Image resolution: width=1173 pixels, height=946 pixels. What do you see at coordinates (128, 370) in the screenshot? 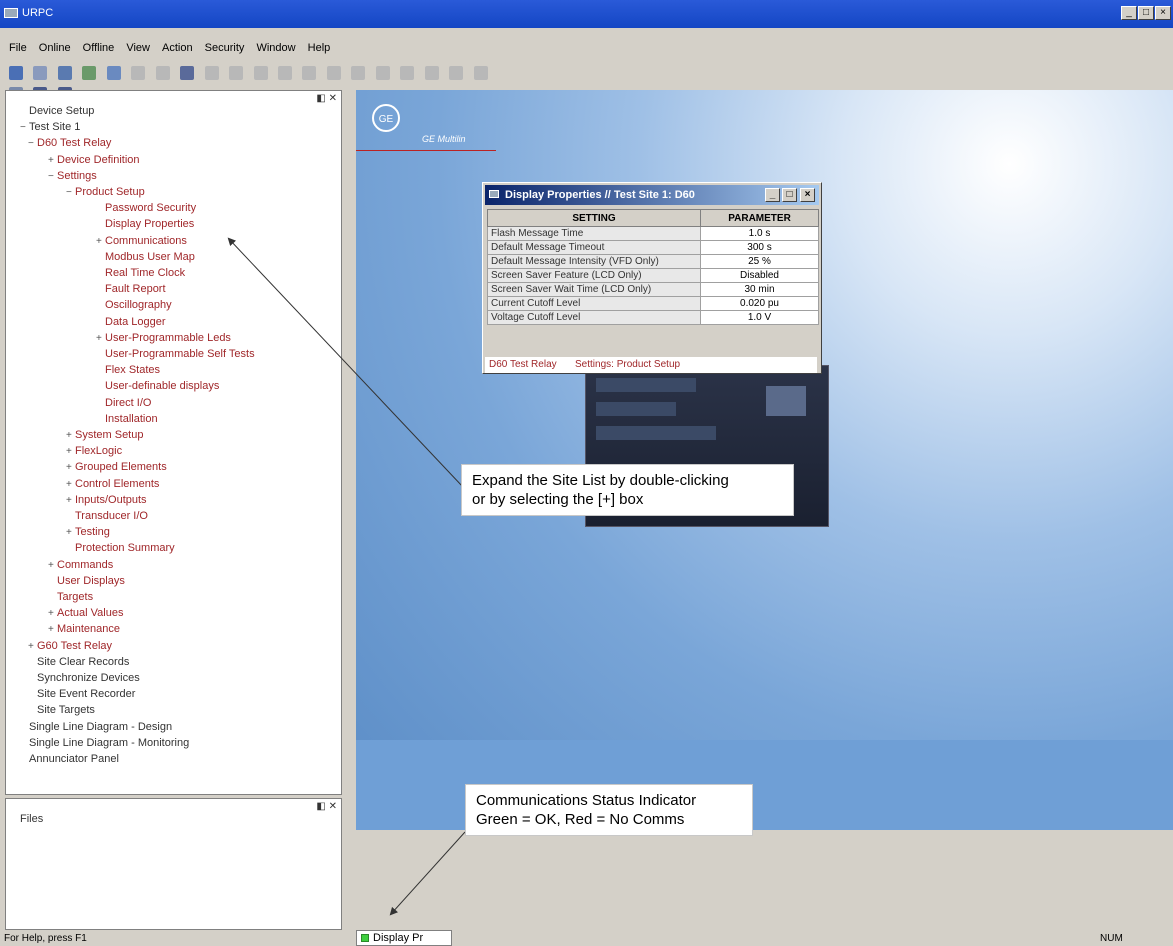
I see `tree-item: Flex States` at bounding box center [128, 370].